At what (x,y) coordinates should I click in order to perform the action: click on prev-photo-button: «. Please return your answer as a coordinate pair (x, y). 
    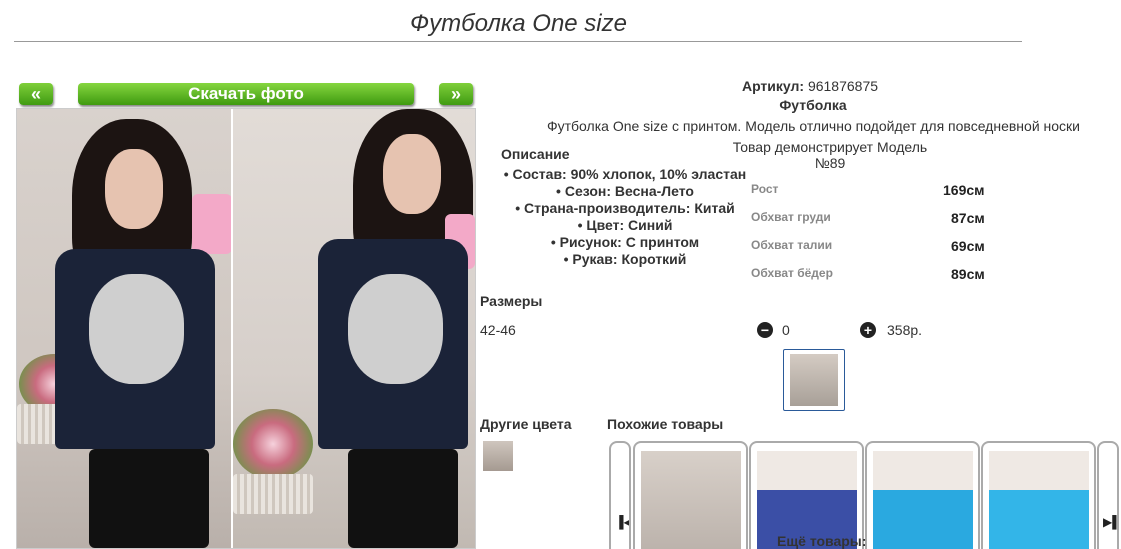
    Looking at the image, I should click on (36, 94).